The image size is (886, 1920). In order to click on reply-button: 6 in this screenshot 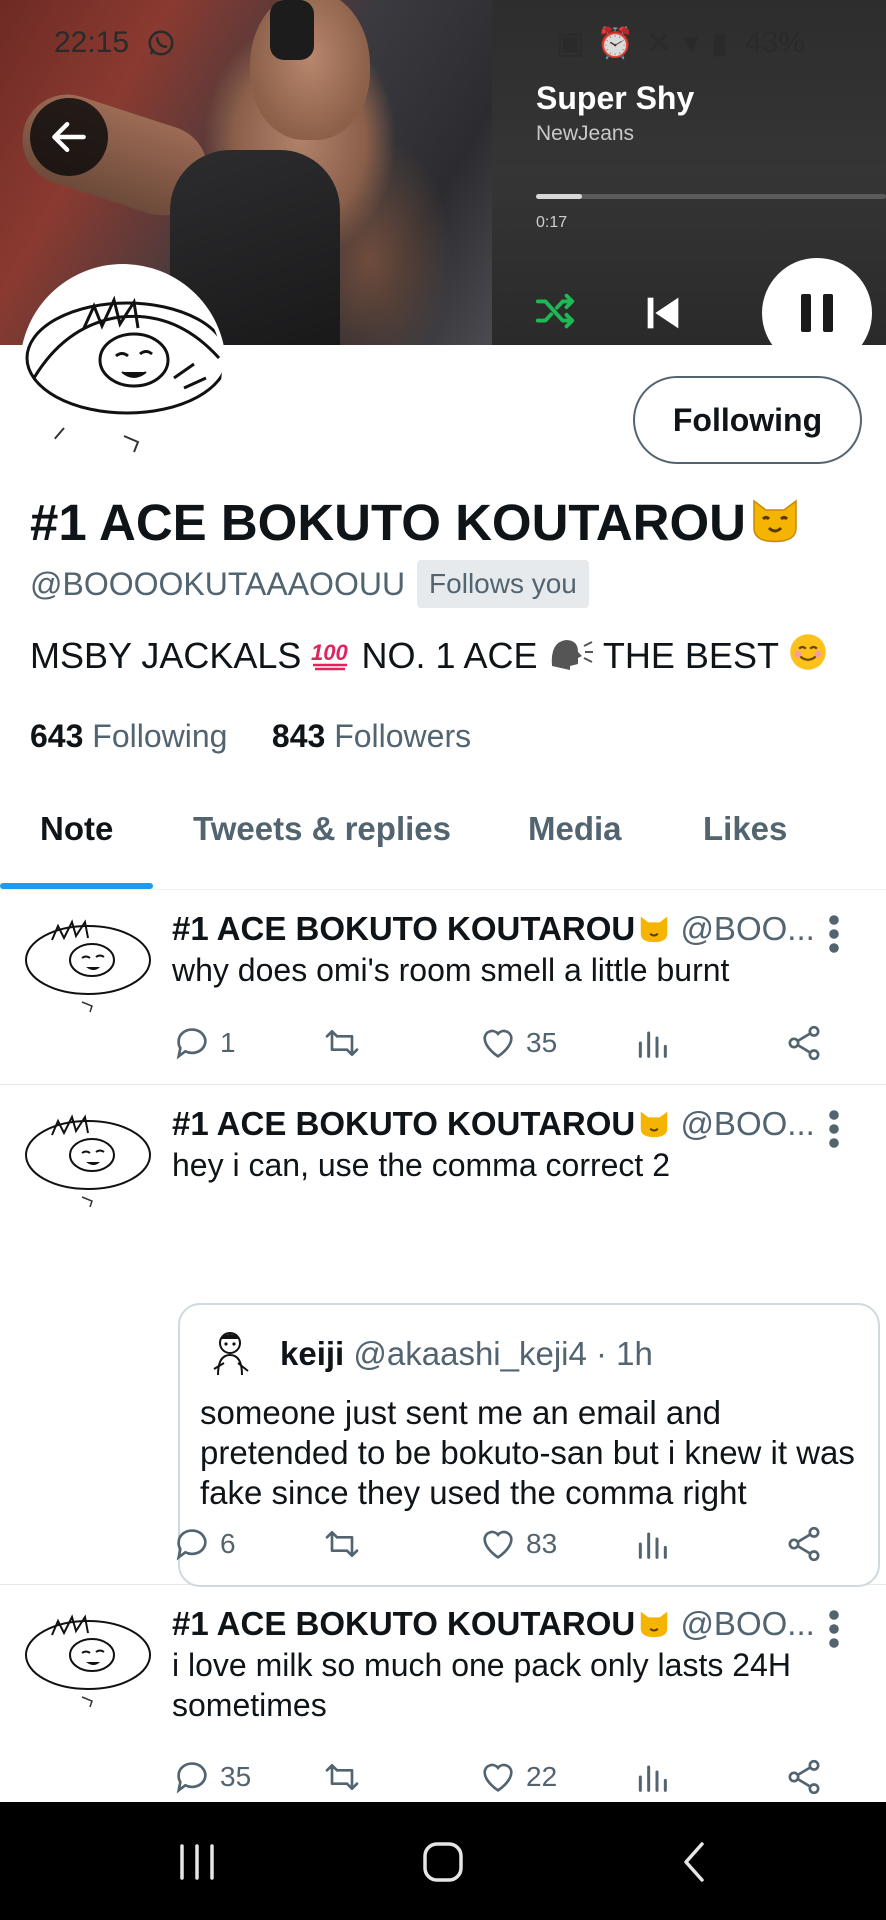, I will do `click(204, 1544)`.